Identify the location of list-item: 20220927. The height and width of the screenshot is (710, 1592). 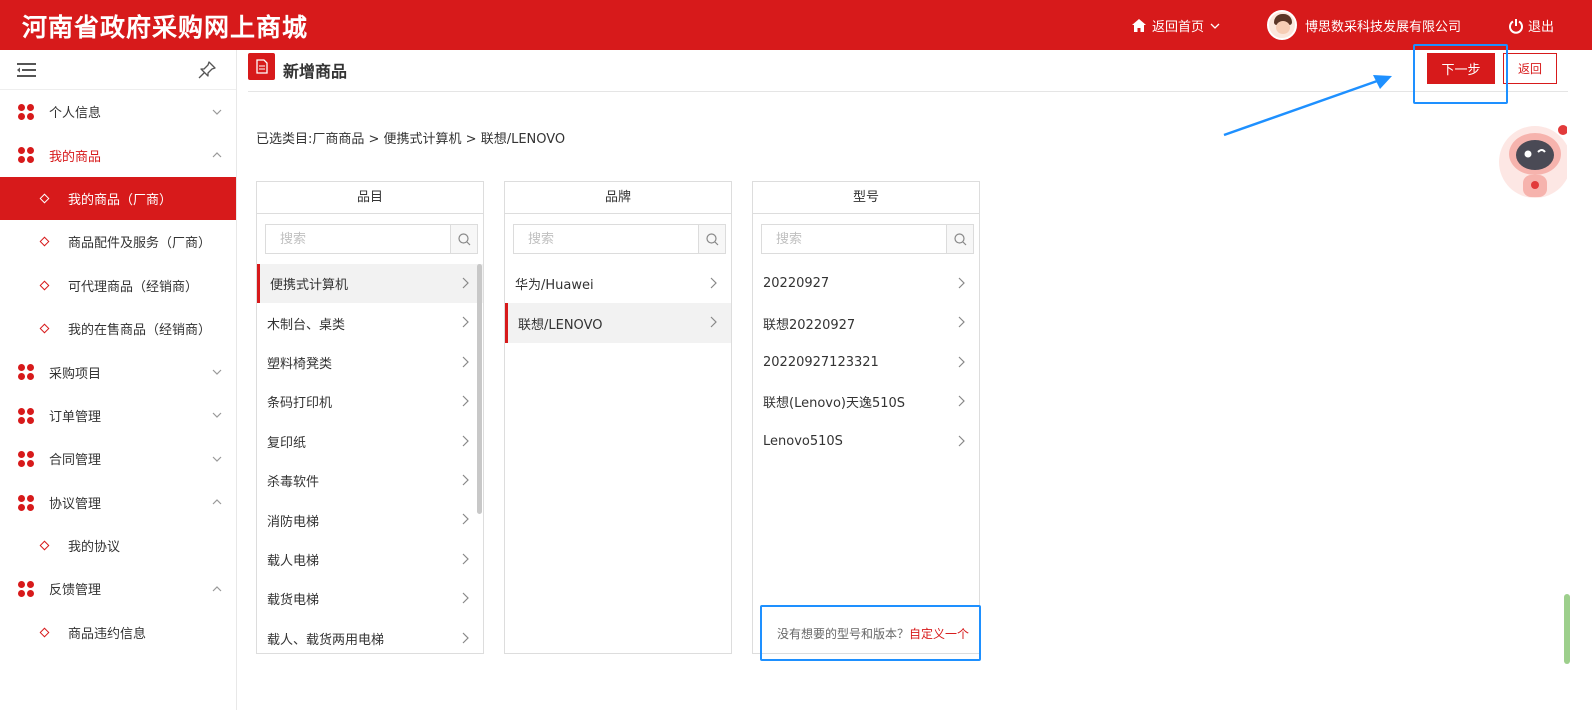
(866, 283).